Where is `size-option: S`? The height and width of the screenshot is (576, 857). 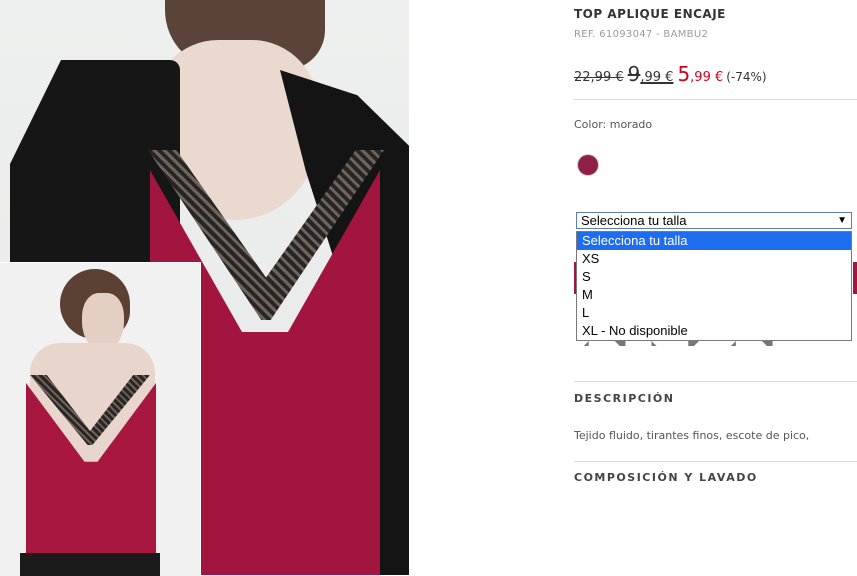 size-option: S is located at coordinates (714, 277).